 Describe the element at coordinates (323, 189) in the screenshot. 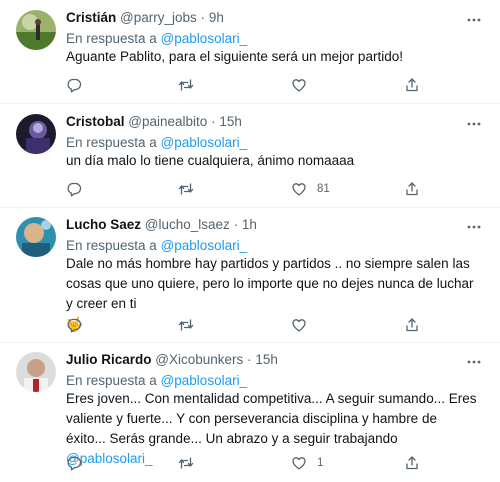

I see `like-count: 81` at that location.